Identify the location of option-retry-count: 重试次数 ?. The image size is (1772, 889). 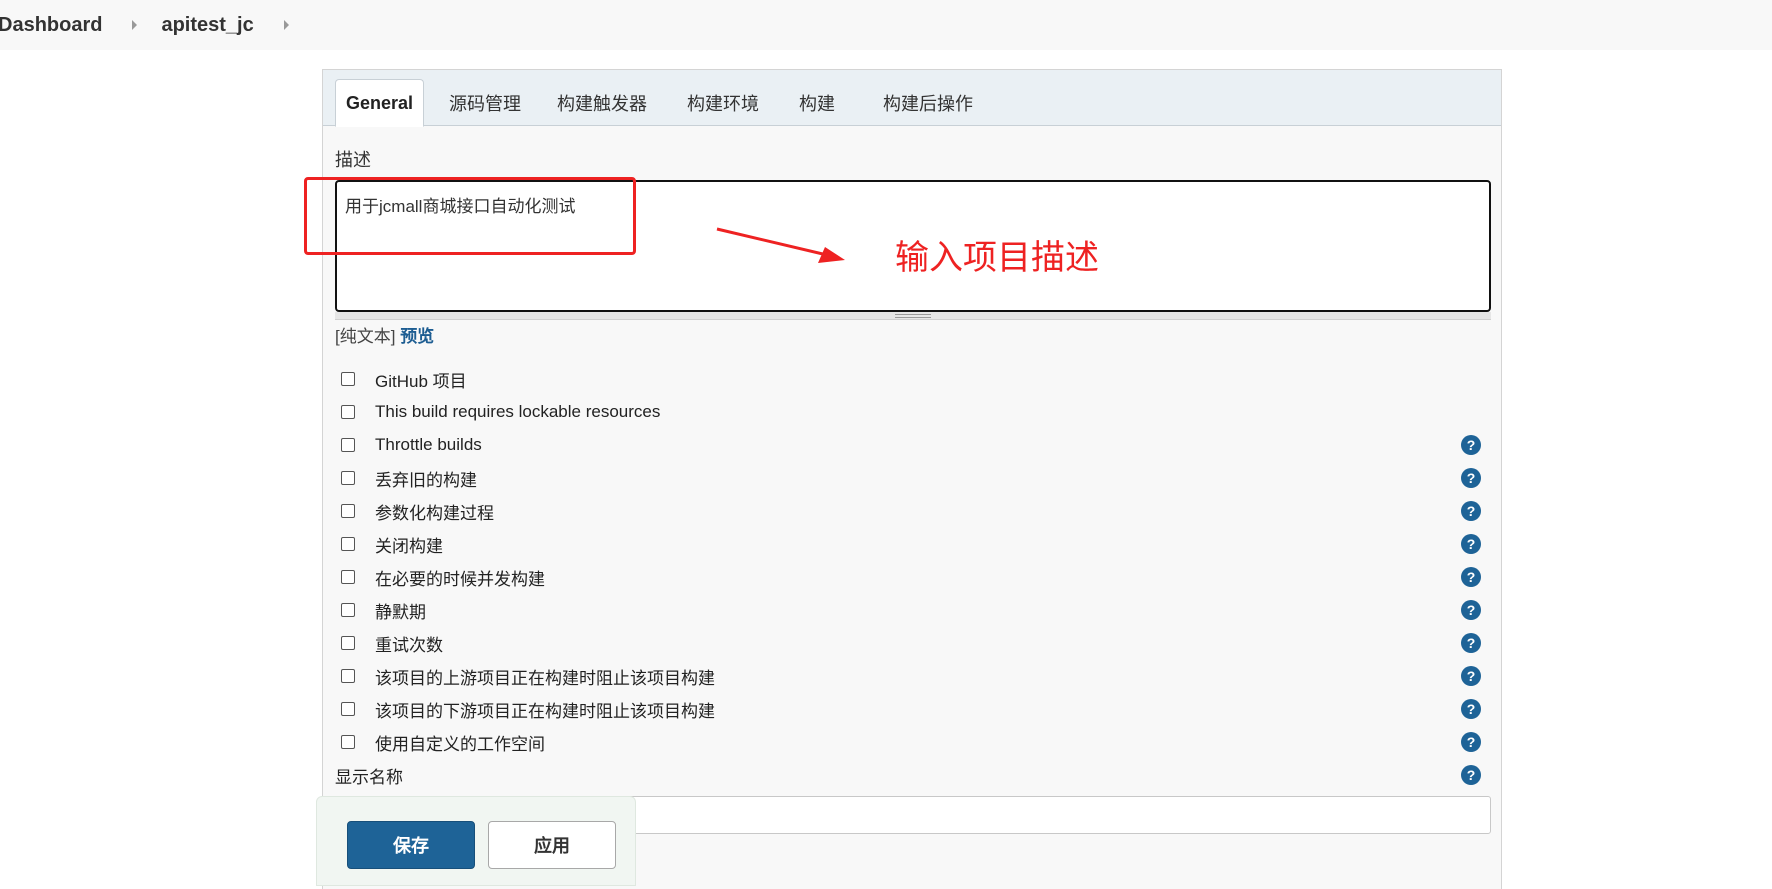
(911, 643).